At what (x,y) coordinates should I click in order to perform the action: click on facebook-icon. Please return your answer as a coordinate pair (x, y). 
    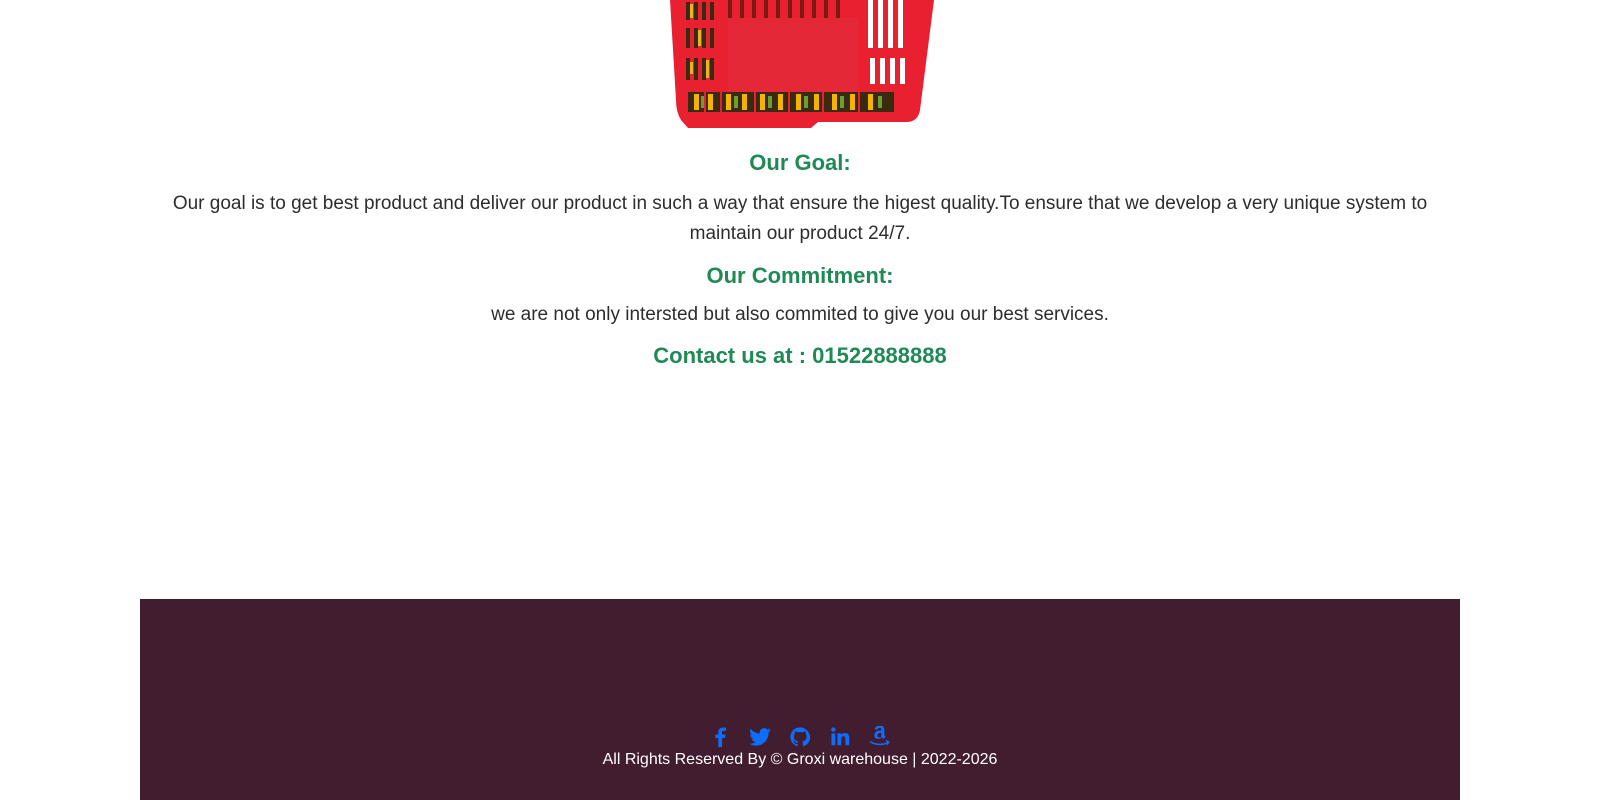
    Looking at the image, I should click on (720, 736).